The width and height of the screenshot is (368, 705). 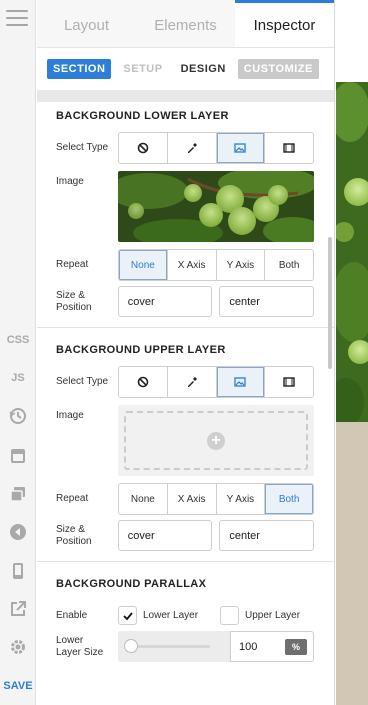 What do you see at coordinates (70, 181) in the screenshot?
I see `lower-image-label: Image` at bounding box center [70, 181].